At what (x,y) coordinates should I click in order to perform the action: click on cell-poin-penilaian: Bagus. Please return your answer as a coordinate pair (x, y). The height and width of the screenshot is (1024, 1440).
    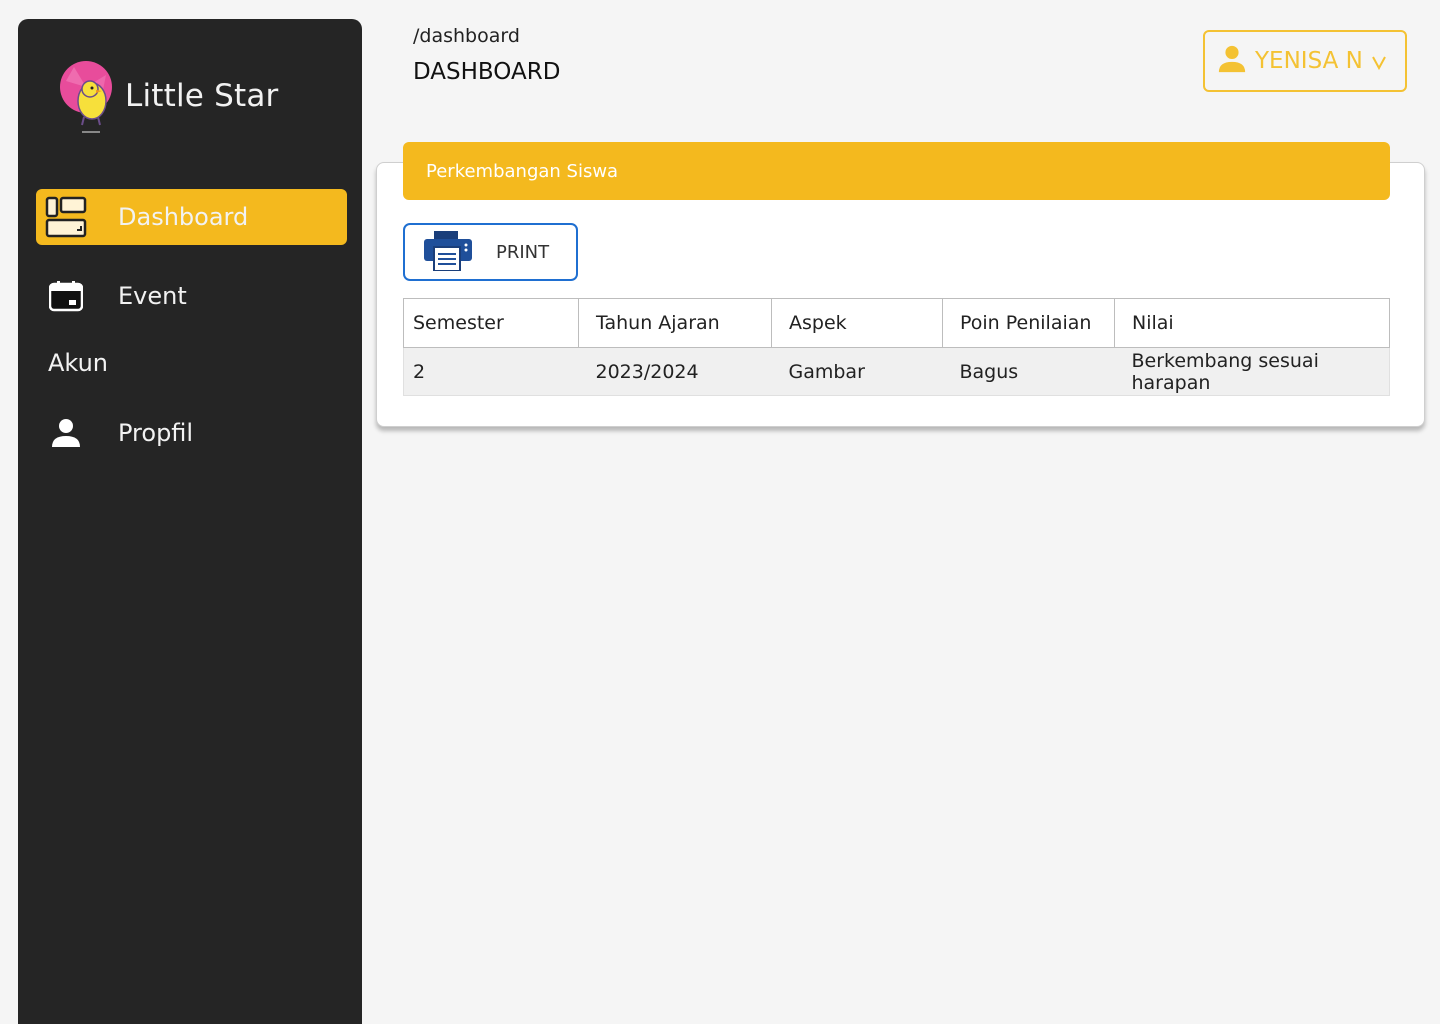
    Looking at the image, I should click on (1028, 371).